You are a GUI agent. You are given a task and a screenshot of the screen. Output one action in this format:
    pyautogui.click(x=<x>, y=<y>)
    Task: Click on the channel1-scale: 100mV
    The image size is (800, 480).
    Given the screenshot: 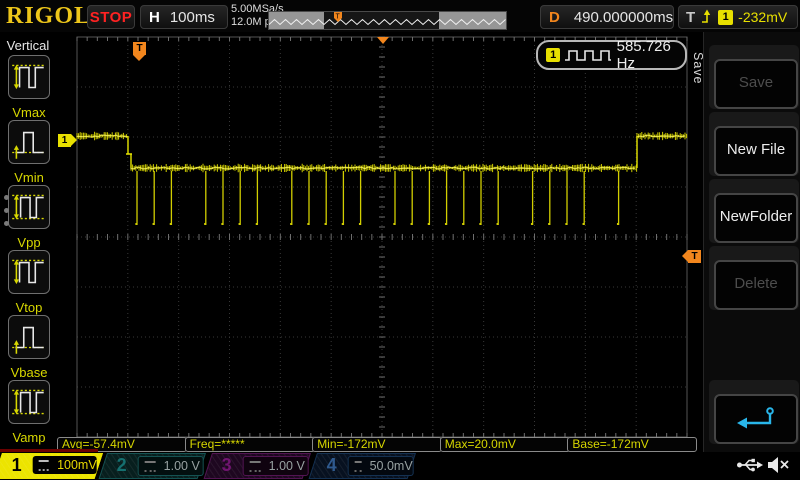 What is the action you would take?
    pyautogui.click(x=77, y=465)
    